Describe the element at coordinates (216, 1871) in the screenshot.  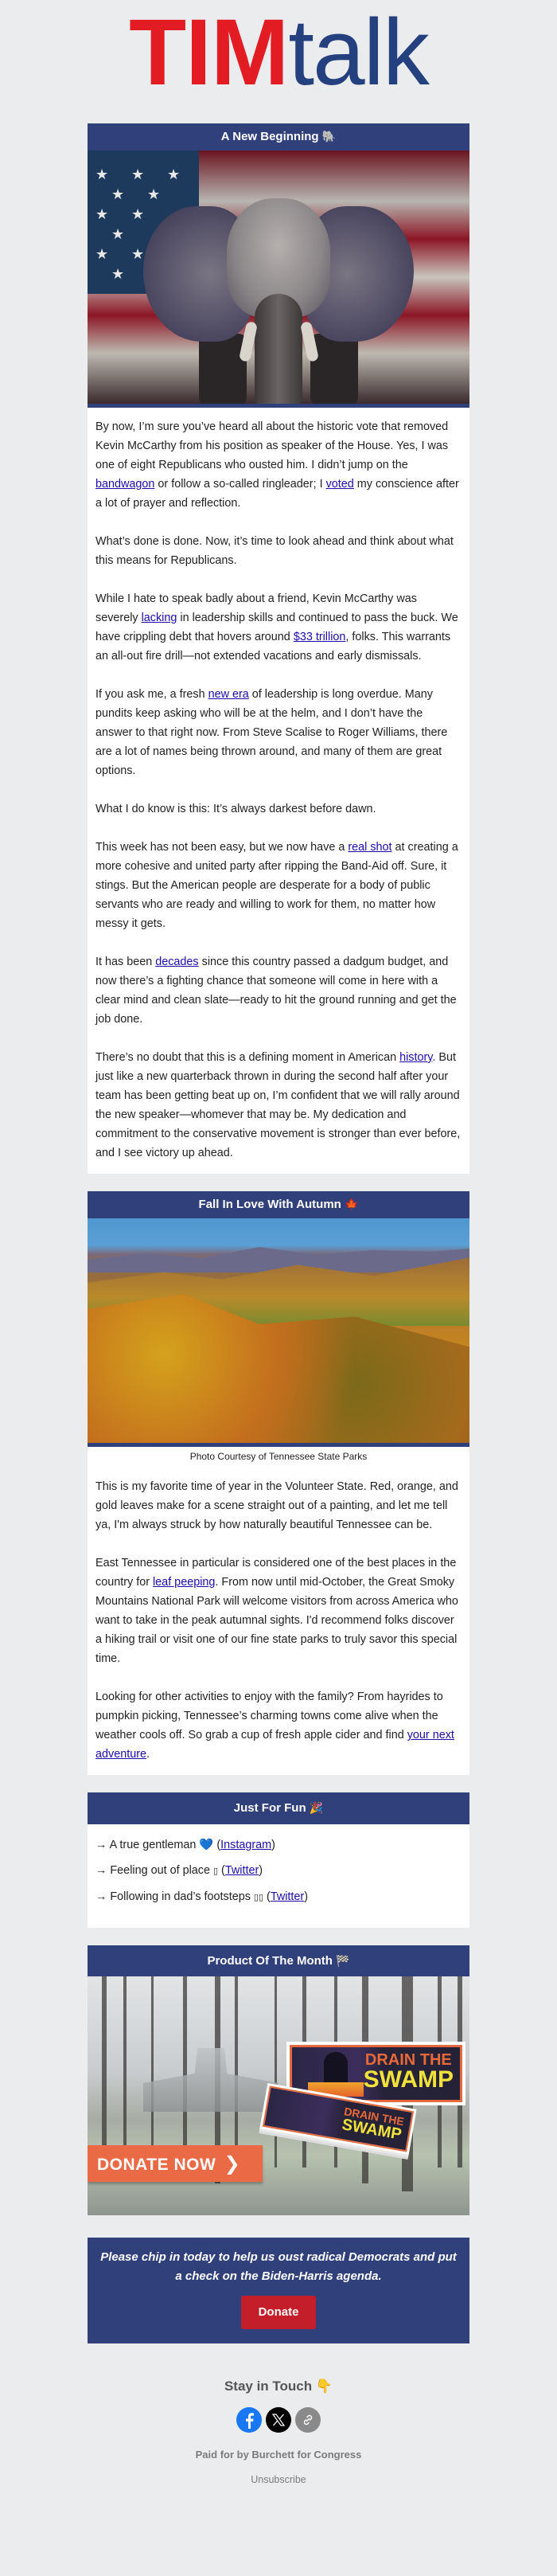
I see `missing-glyph-icon: ▯` at that location.